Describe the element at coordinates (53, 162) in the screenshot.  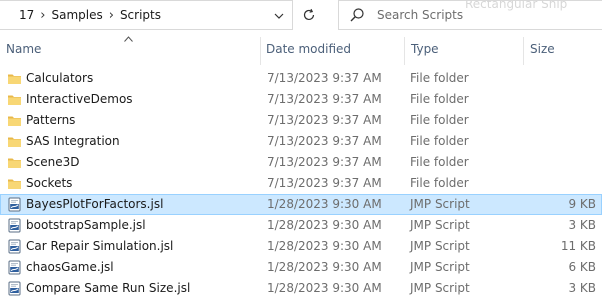
I see `file-name: Scene3D` at that location.